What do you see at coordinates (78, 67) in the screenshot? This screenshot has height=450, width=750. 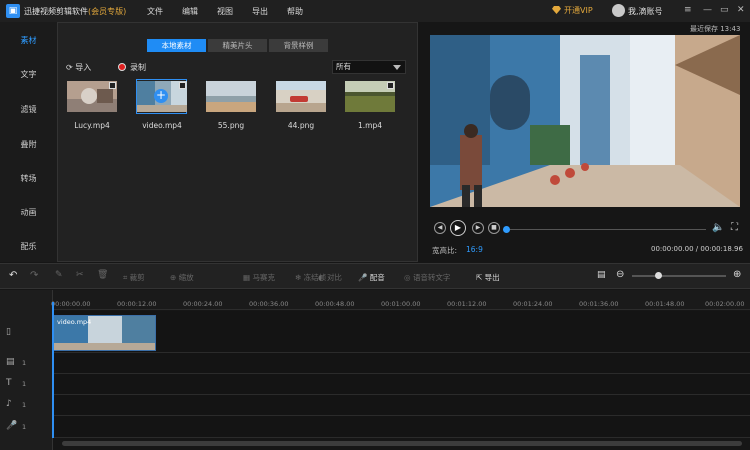 I see `import-button: ⟳ 导入` at bounding box center [78, 67].